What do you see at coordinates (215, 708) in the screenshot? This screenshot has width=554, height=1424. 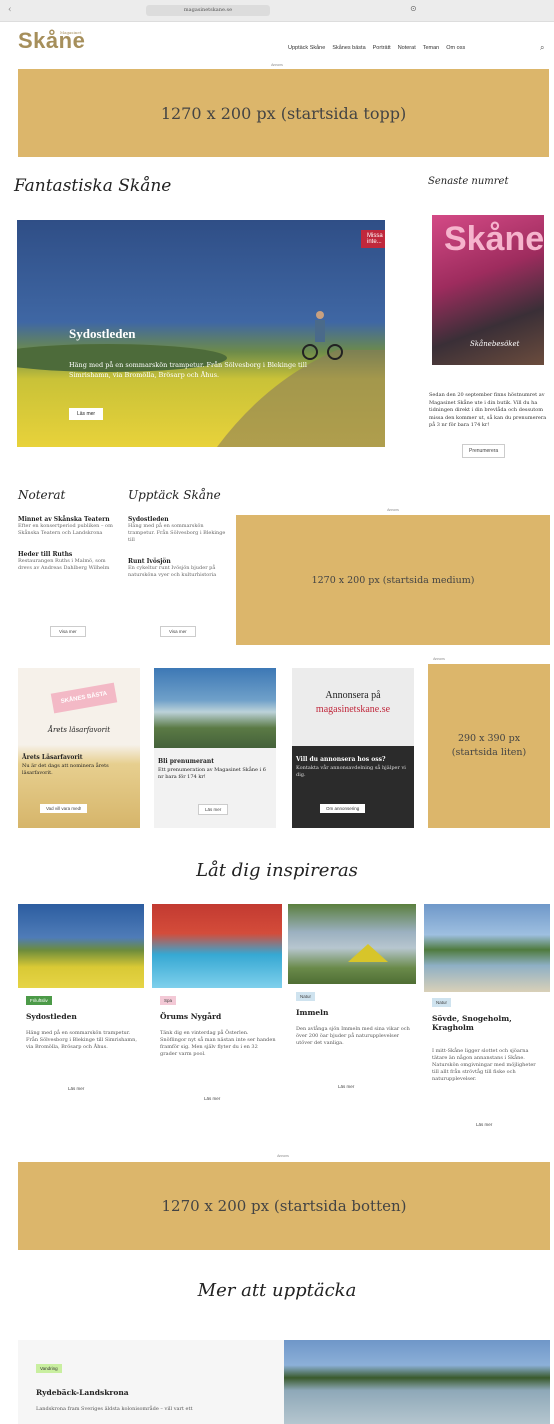 I see `hiker-image` at bounding box center [215, 708].